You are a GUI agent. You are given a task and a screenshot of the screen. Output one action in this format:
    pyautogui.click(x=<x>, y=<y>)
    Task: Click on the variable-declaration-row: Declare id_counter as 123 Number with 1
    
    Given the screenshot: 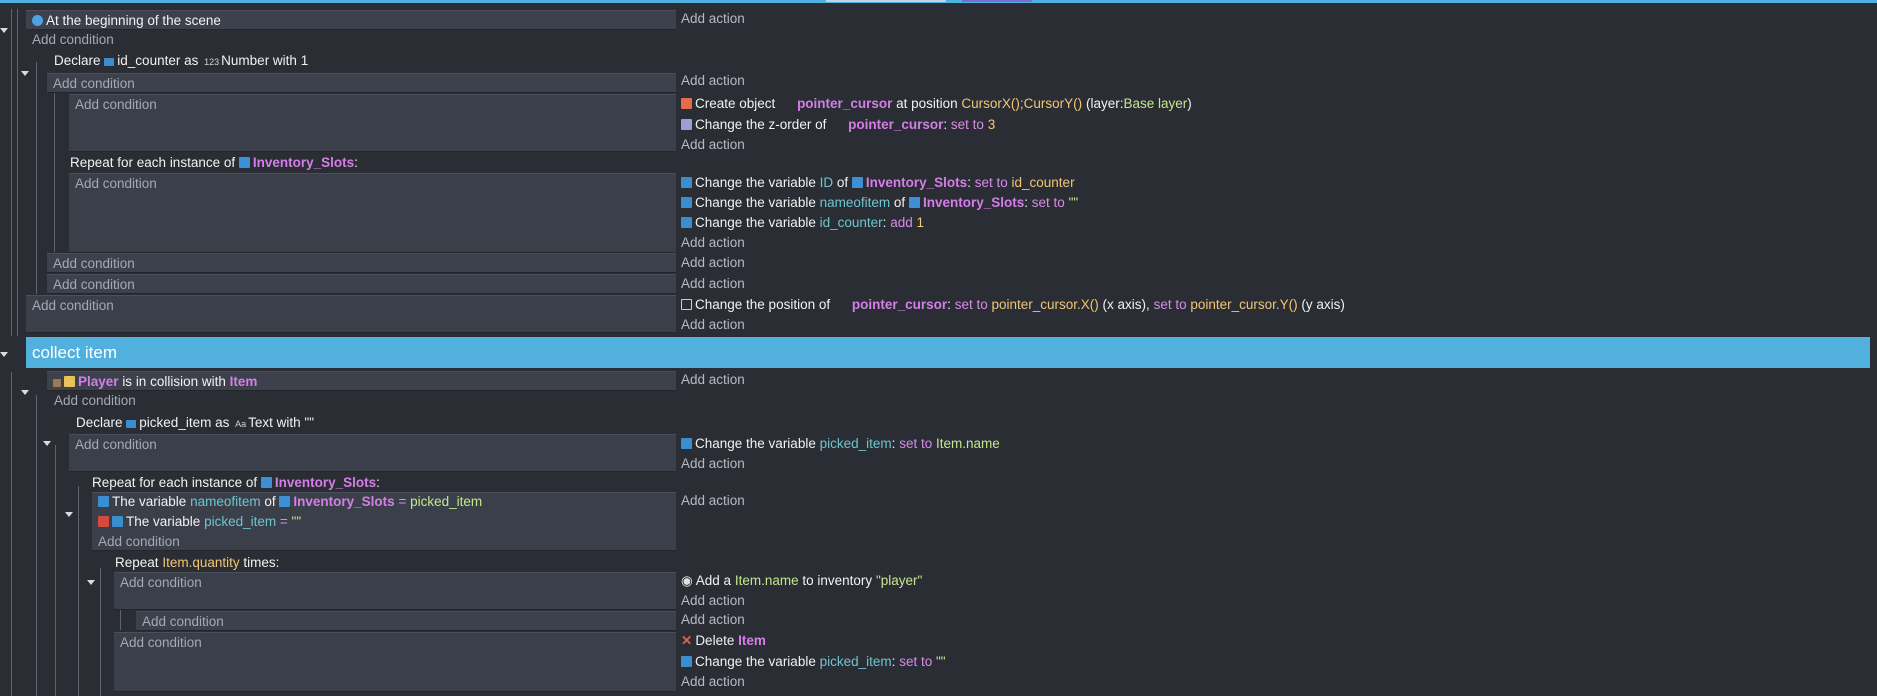 What is the action you would take?
    pyautogui.click(x=181, y=61)
    